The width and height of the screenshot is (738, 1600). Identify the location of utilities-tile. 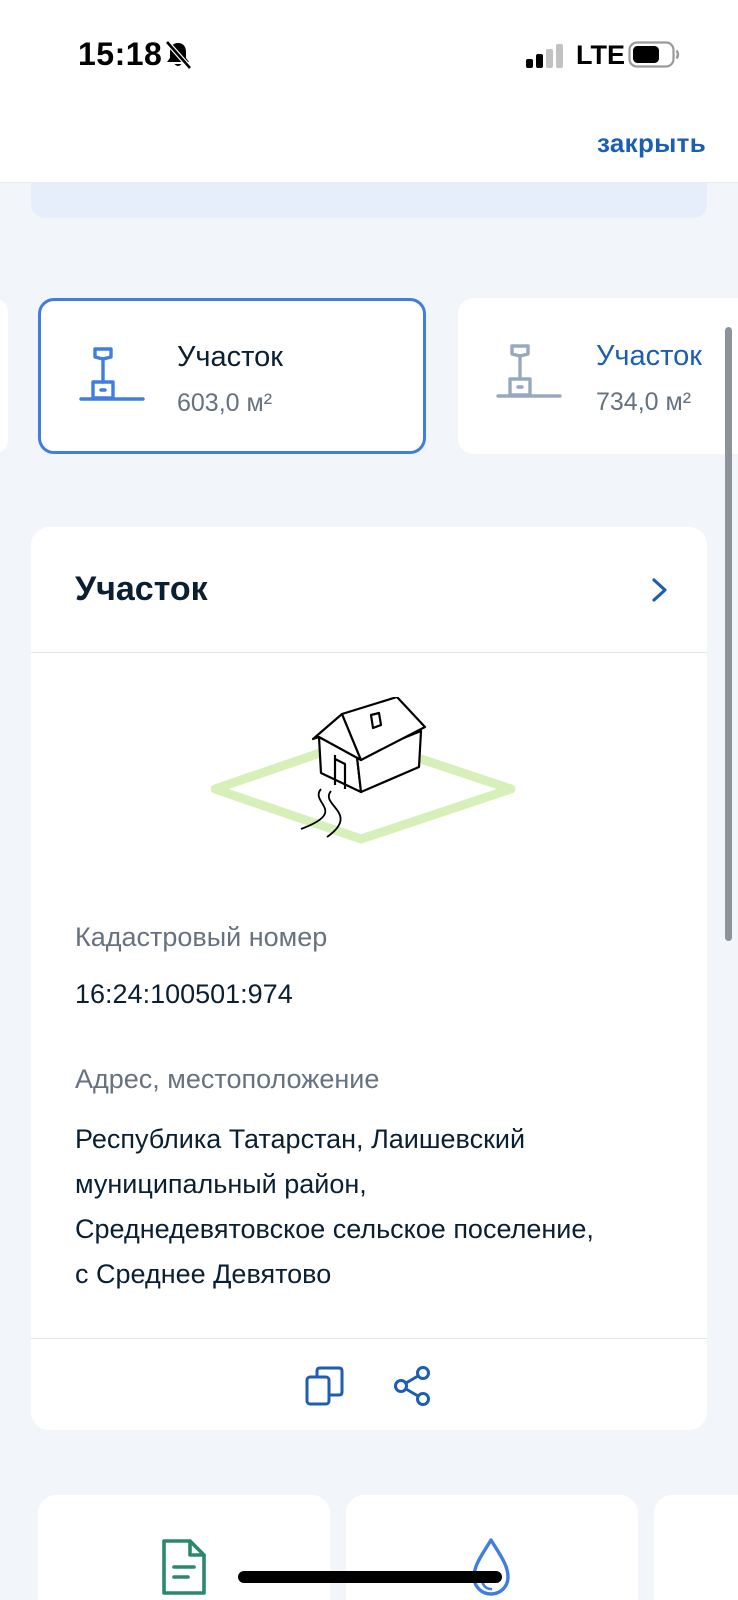
(492, 1547).